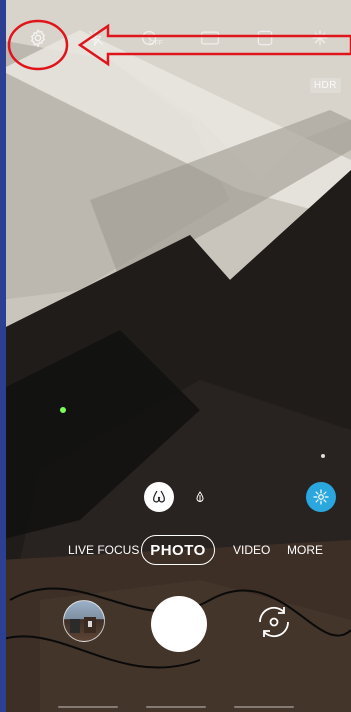 This screenshot has width=351, height=712. What do you see at coordinates (274, 622) in the screenshot?
I see `flip-camera-icon` at bounding box center [274, 622].